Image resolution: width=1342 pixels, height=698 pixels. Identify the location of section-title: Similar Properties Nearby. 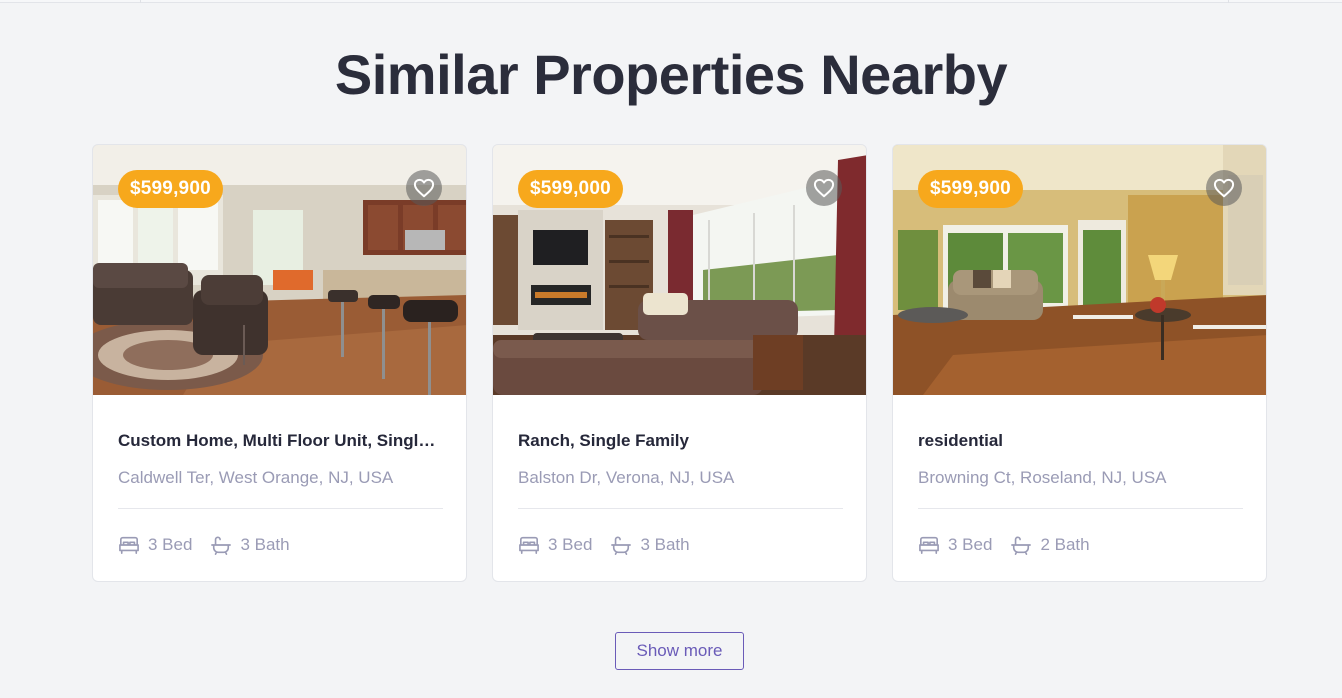
(671, 74).